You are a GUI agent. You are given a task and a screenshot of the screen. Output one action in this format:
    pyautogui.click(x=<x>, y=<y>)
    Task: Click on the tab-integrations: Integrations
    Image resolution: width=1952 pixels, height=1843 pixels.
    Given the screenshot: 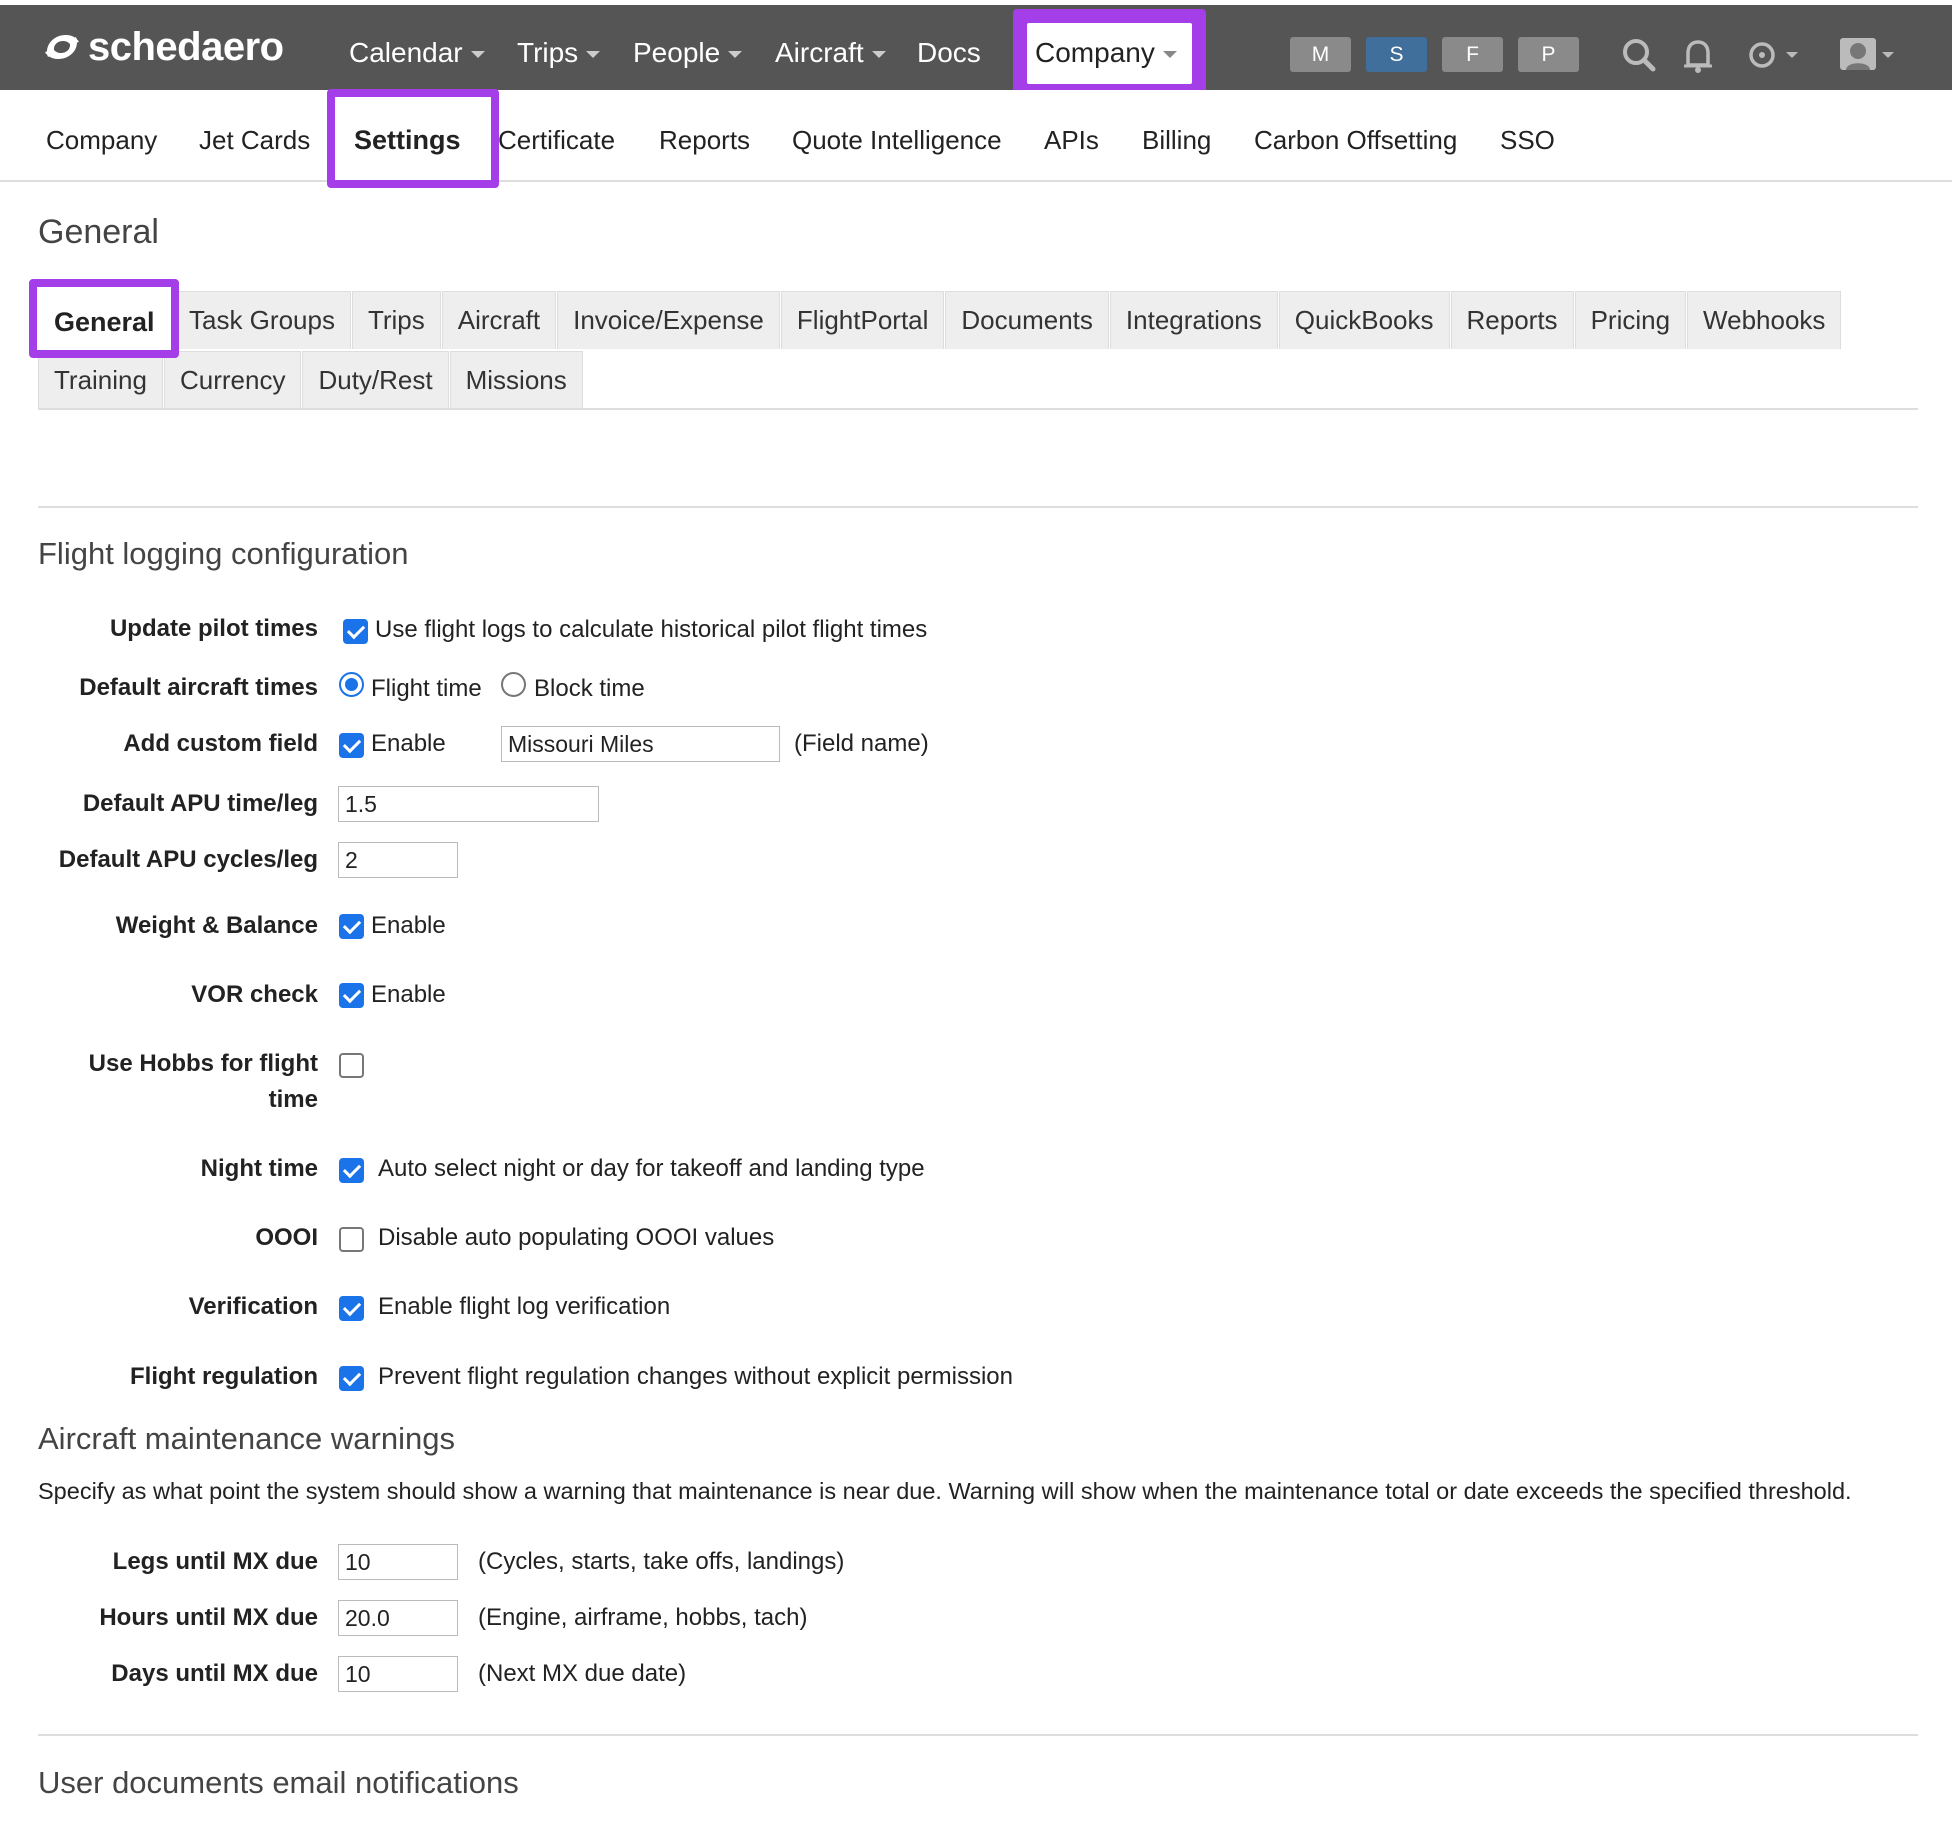 What is the action you would take?
    pyautogui.click(x=1193, y=320)
    